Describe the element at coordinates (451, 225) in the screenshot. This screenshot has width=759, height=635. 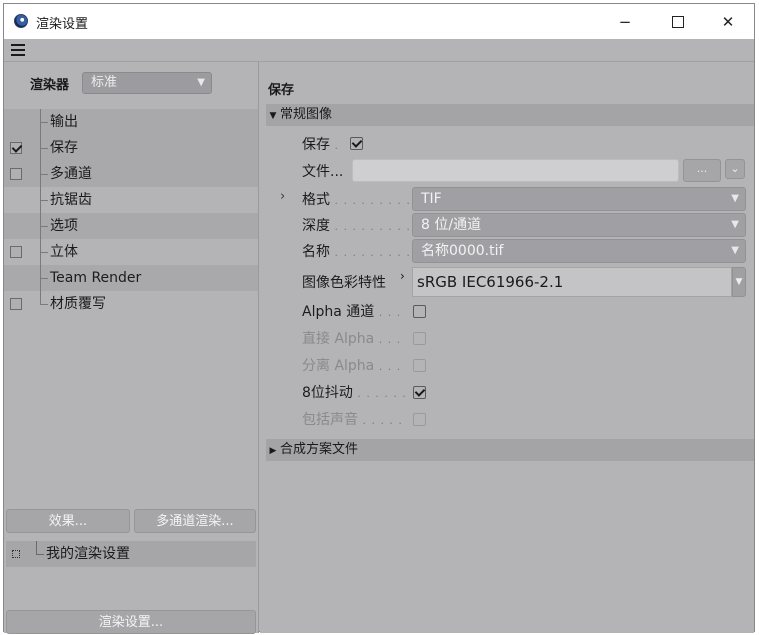
I see `depth-value: 8 位/通道` at that location.